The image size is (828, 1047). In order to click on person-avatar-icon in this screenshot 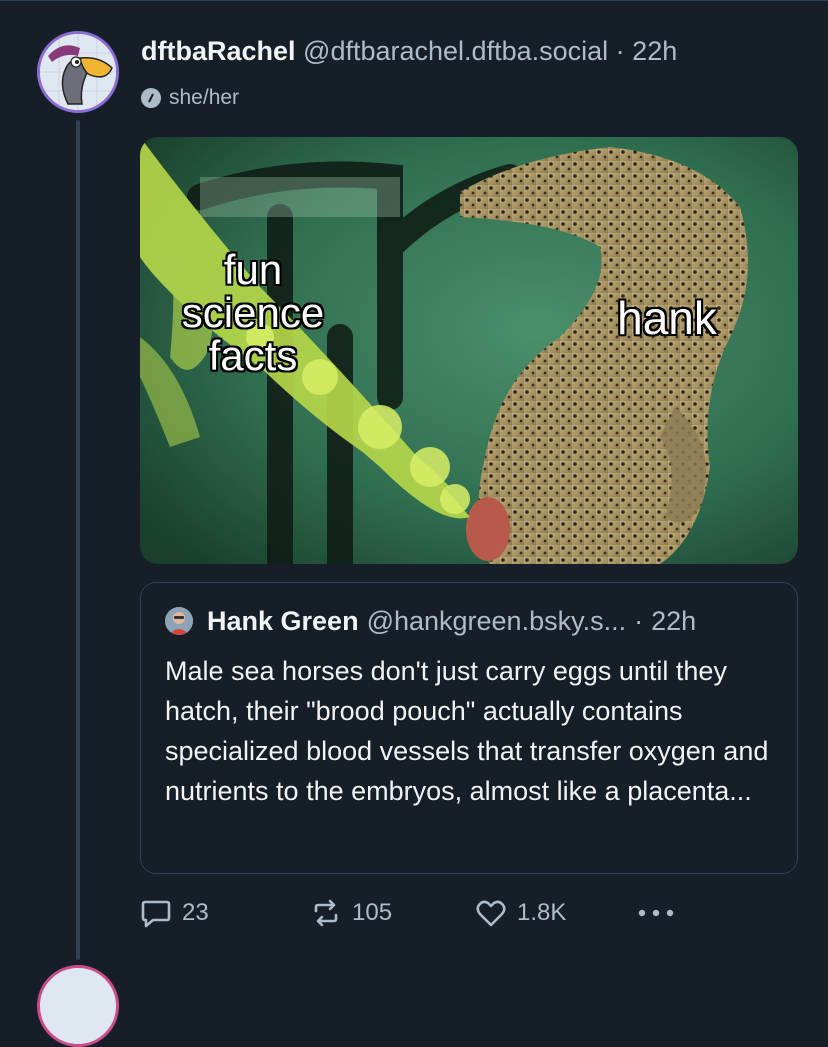, I will do `click(179, 621)`.